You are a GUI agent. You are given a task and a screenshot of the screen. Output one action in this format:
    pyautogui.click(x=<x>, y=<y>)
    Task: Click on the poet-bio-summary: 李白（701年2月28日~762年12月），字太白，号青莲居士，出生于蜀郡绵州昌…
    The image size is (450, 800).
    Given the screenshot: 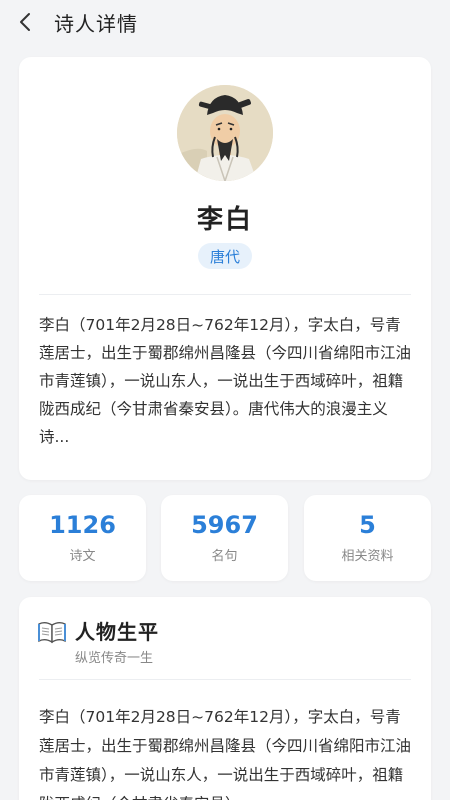 What is the action you would take?
    pyautogui.click(x=225, y=381)
    